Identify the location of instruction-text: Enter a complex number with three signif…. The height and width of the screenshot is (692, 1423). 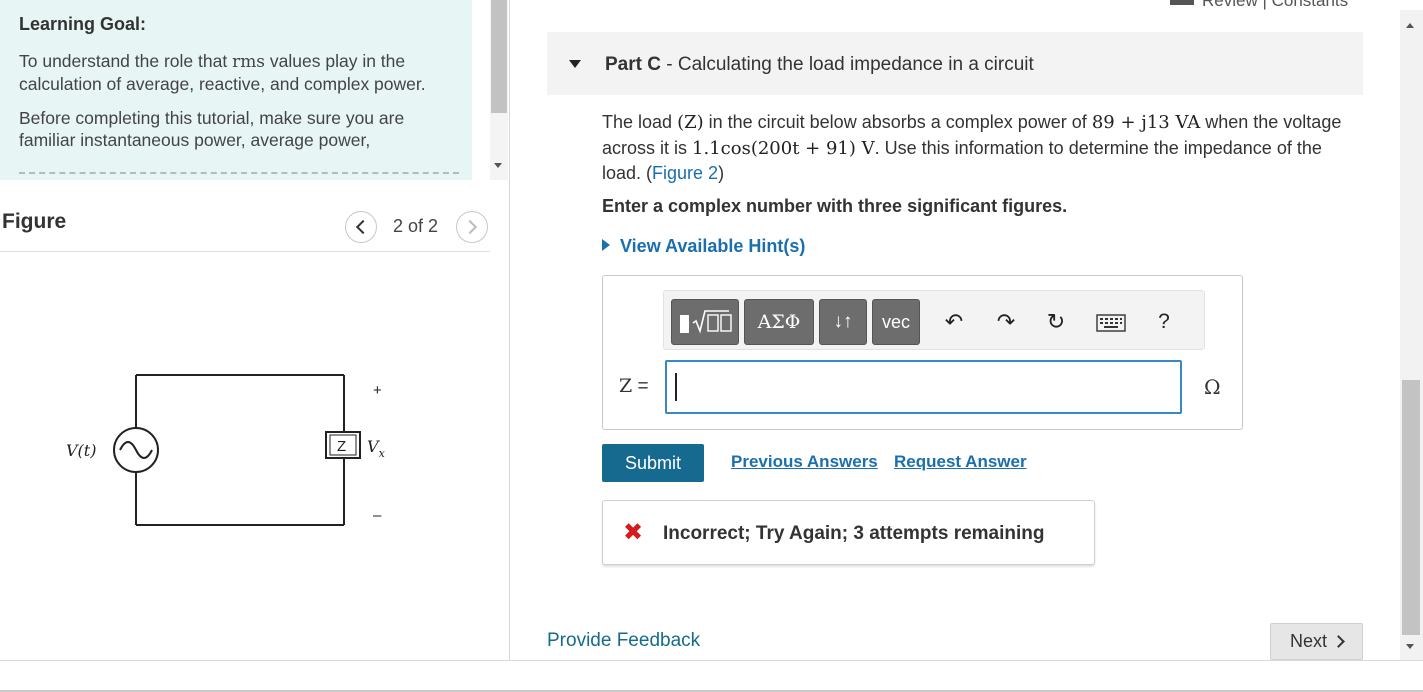
(835, 206).